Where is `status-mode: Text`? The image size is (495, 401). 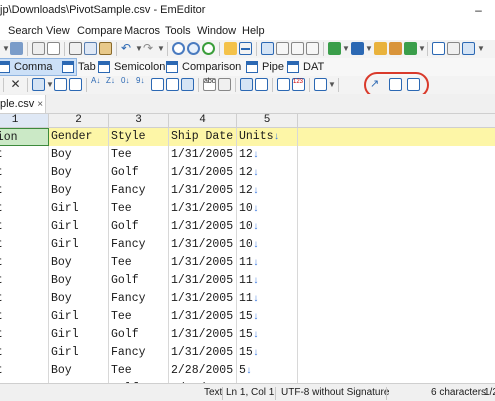
status-mode: Text is located at coordinates (213, 392).